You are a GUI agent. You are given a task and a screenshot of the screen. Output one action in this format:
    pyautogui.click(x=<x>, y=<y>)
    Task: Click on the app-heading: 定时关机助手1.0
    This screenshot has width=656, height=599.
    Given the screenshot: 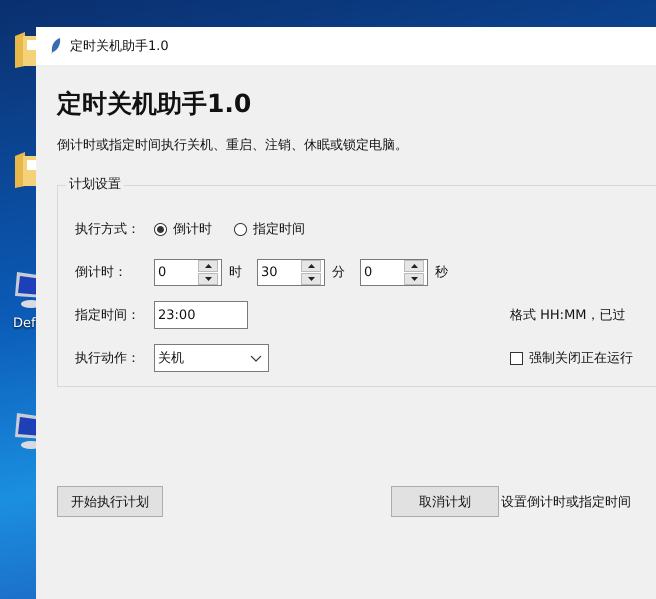 What is the action you would take?
    pyautogui.click(x=154, y=104)
    